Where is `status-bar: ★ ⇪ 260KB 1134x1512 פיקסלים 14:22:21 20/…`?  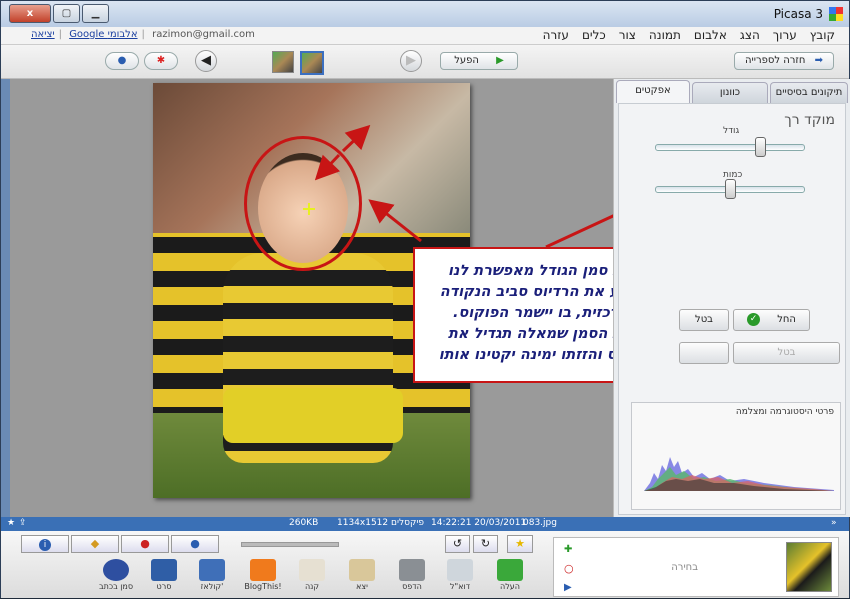 status-bar: ★ ⇪ 260KB 1134x1512 פיקסלים 14:22:21 20/… is located at coordinates (425, 524).